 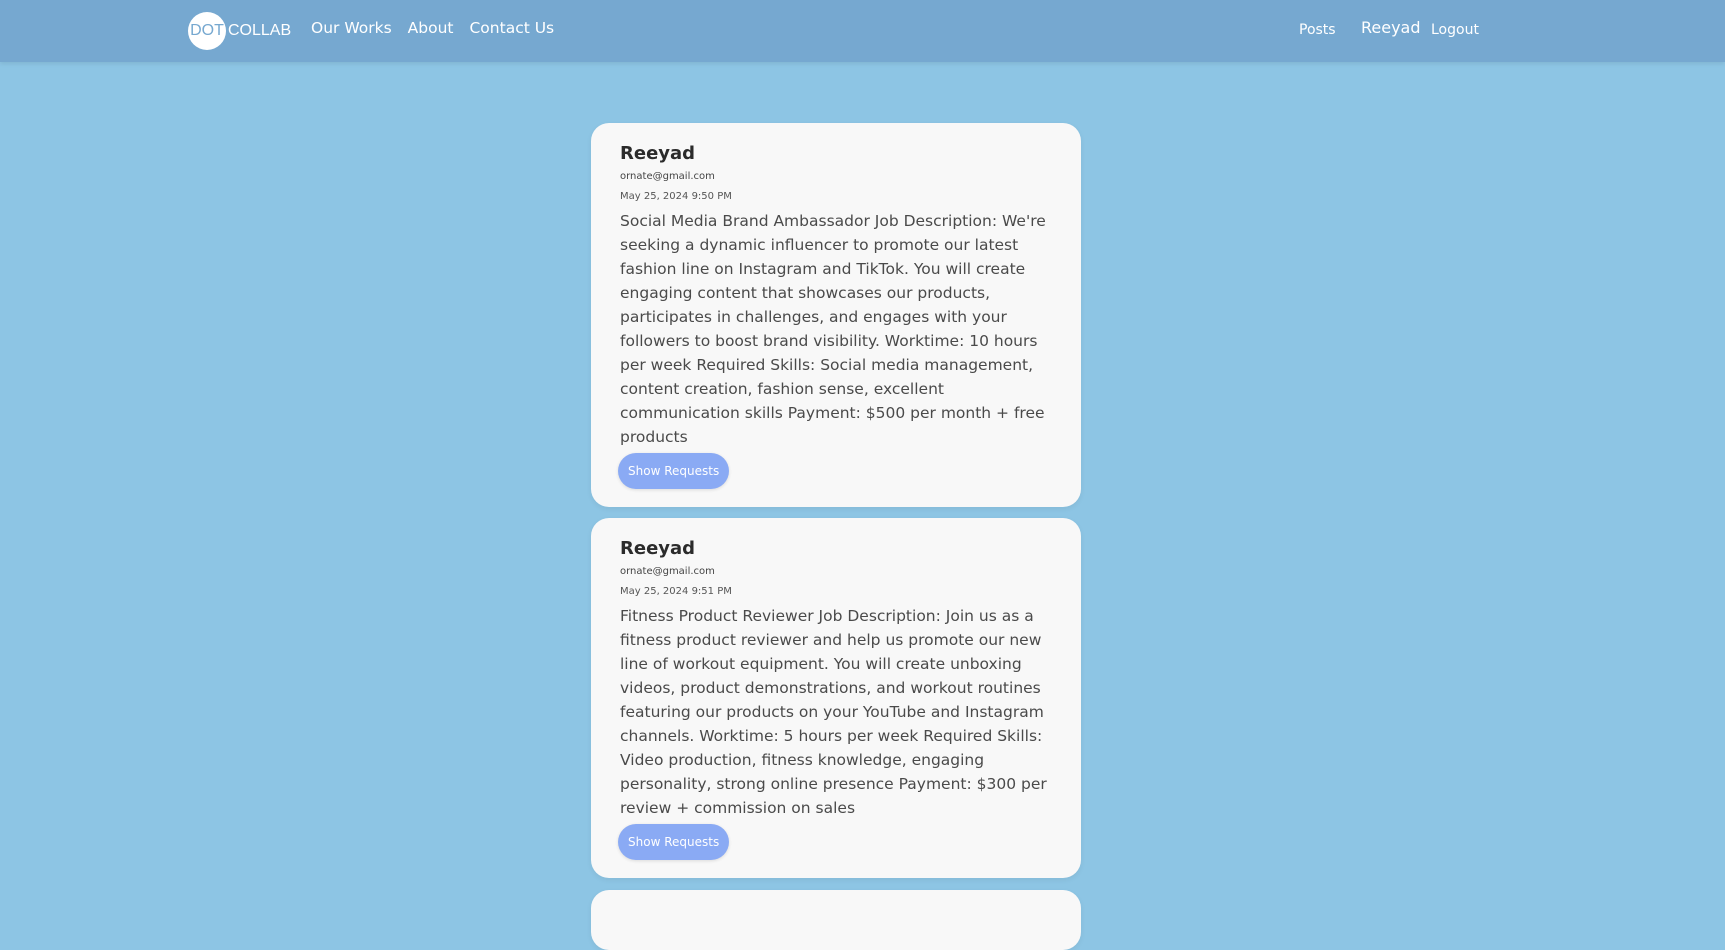 What do you see at coordinates (1455, 30) in the screenshot?
I see `nav-link-logout: Logout` at bounding box center [1455, 30].